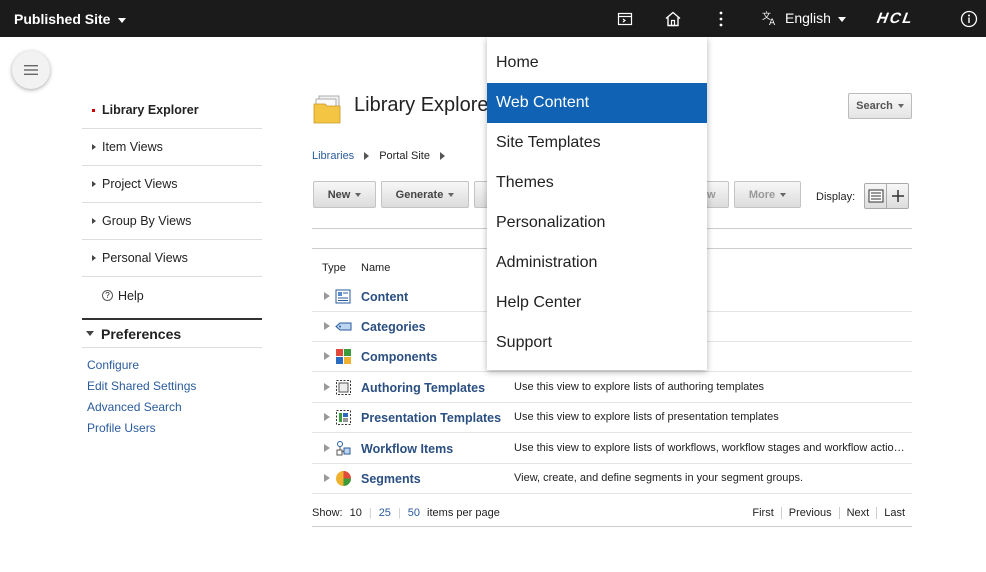 The height and width of the screenshot is (572, 986). What do you see at coordinates (385, 513) in the screenshot?
I see `page-size-25: 25` at bounding box center [385, 513].